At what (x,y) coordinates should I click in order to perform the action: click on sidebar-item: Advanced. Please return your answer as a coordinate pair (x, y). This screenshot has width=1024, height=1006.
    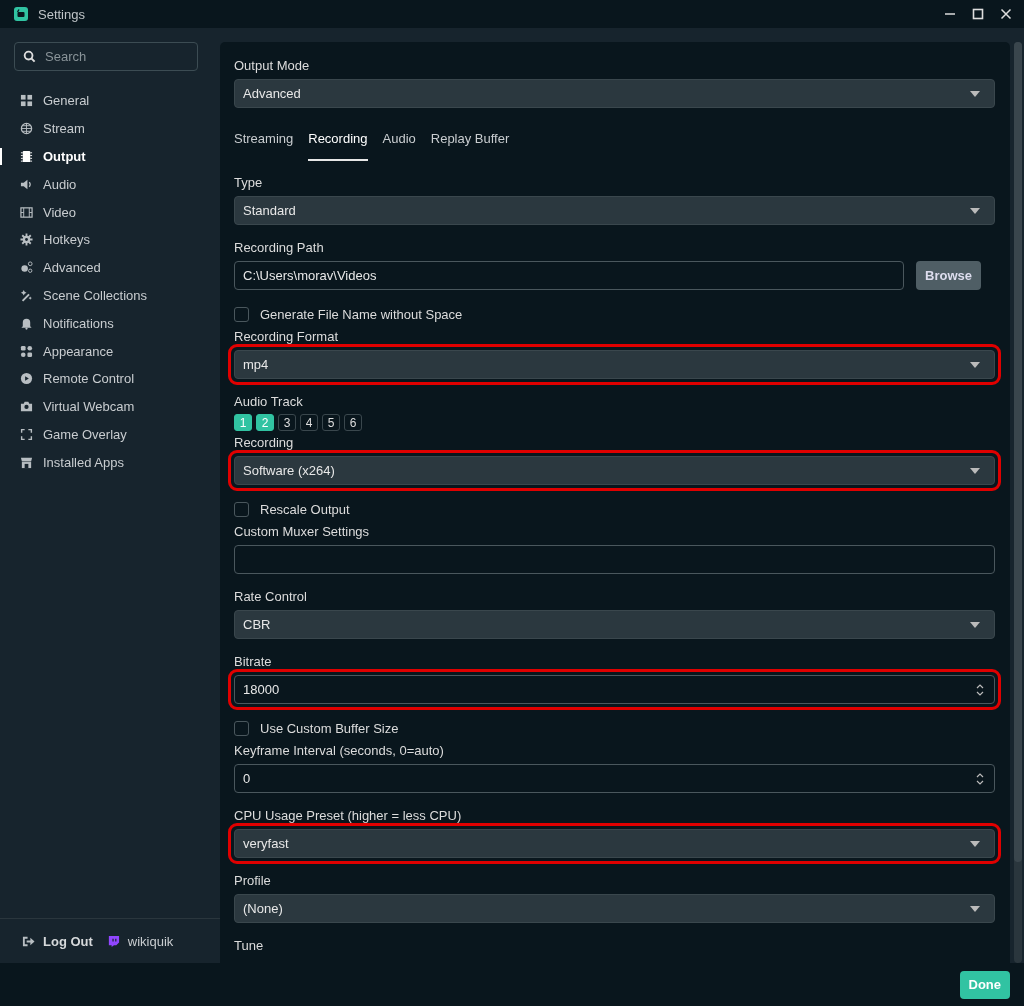
    Looking at the image, I should click on (110, 267).